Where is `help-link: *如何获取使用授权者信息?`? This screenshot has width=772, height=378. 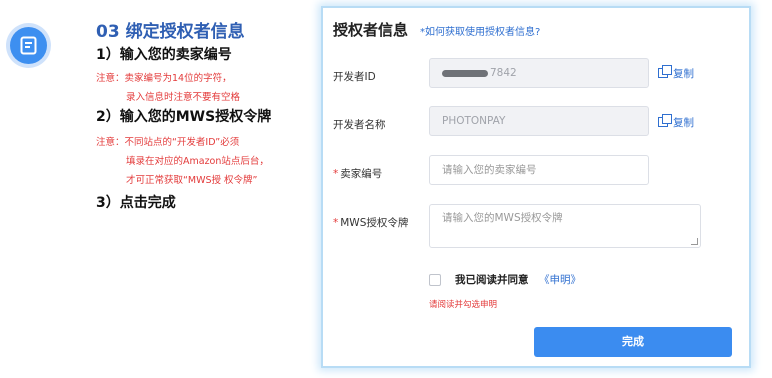 help-link: *如何获取使用授权者信息? is located at coordinates (480, 30).